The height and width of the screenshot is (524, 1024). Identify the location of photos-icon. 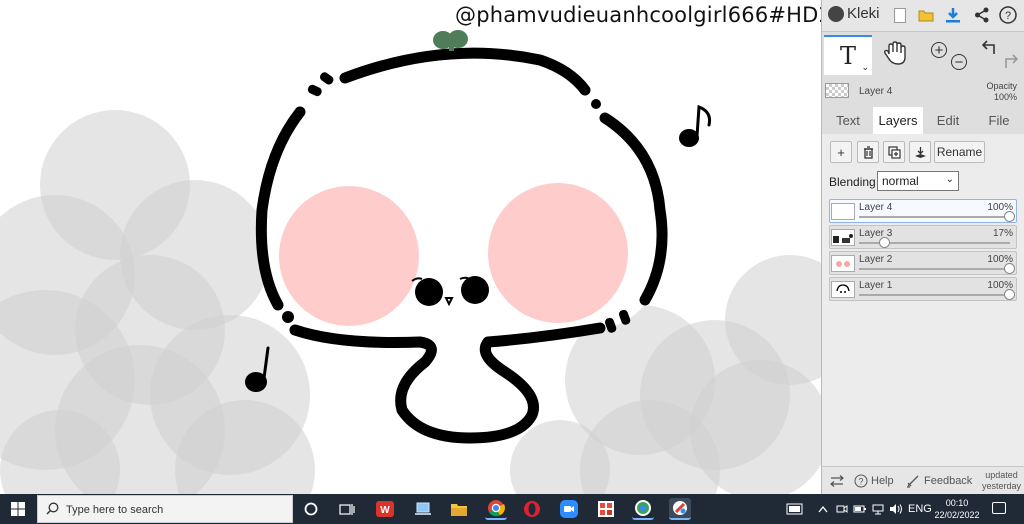
(606, 509).